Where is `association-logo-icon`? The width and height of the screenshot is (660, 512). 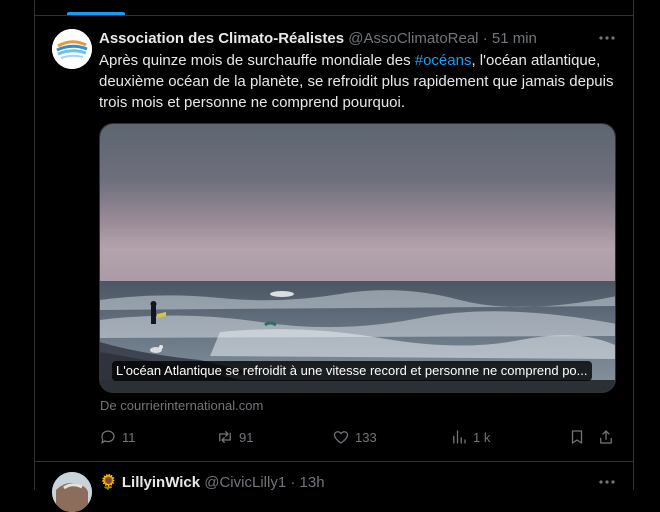
association-logo-icon is located at coordinates (72, 49).